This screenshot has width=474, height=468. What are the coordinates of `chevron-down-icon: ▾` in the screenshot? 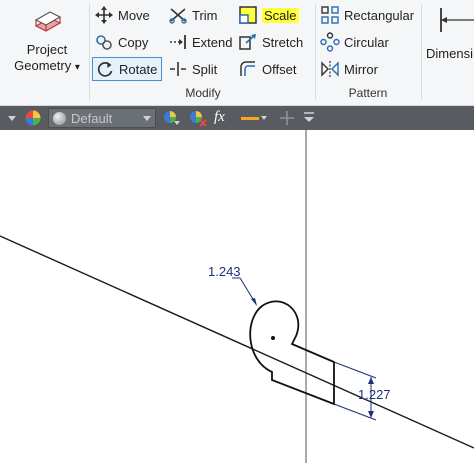 It's located at (77, 67).